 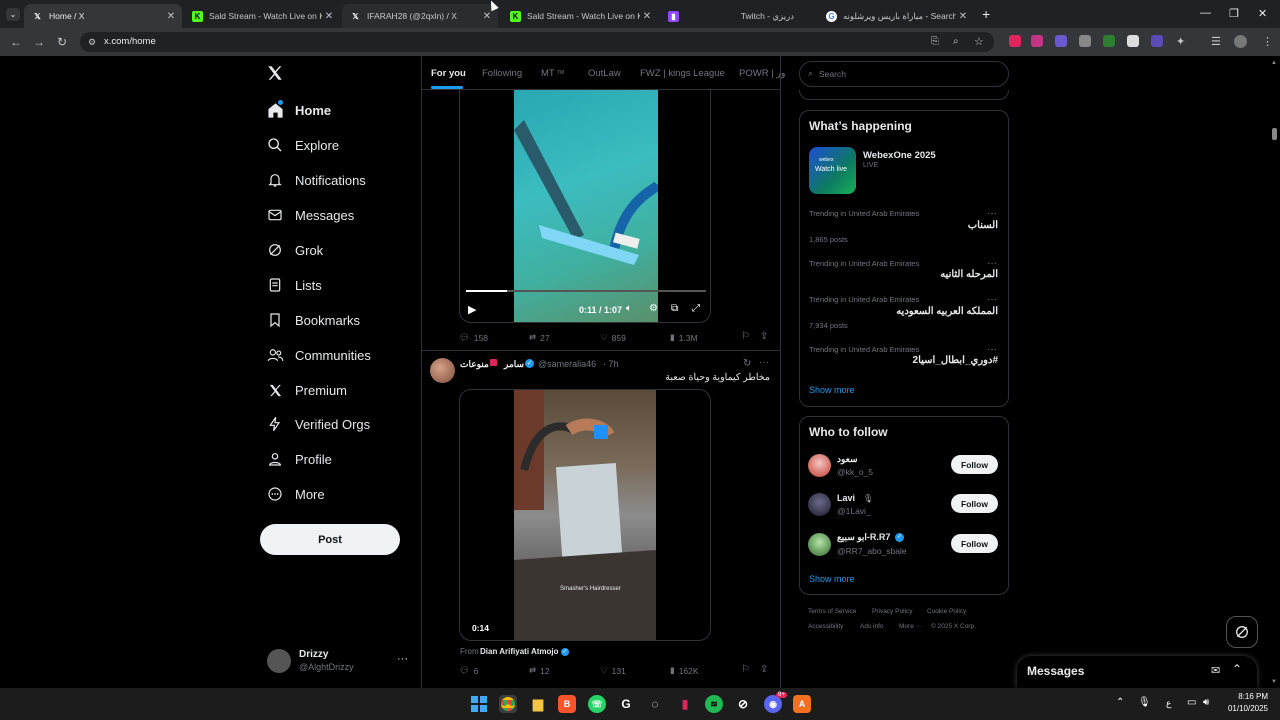 I want to click on new-message-icon: ✉, so click(x=1215, y=670).